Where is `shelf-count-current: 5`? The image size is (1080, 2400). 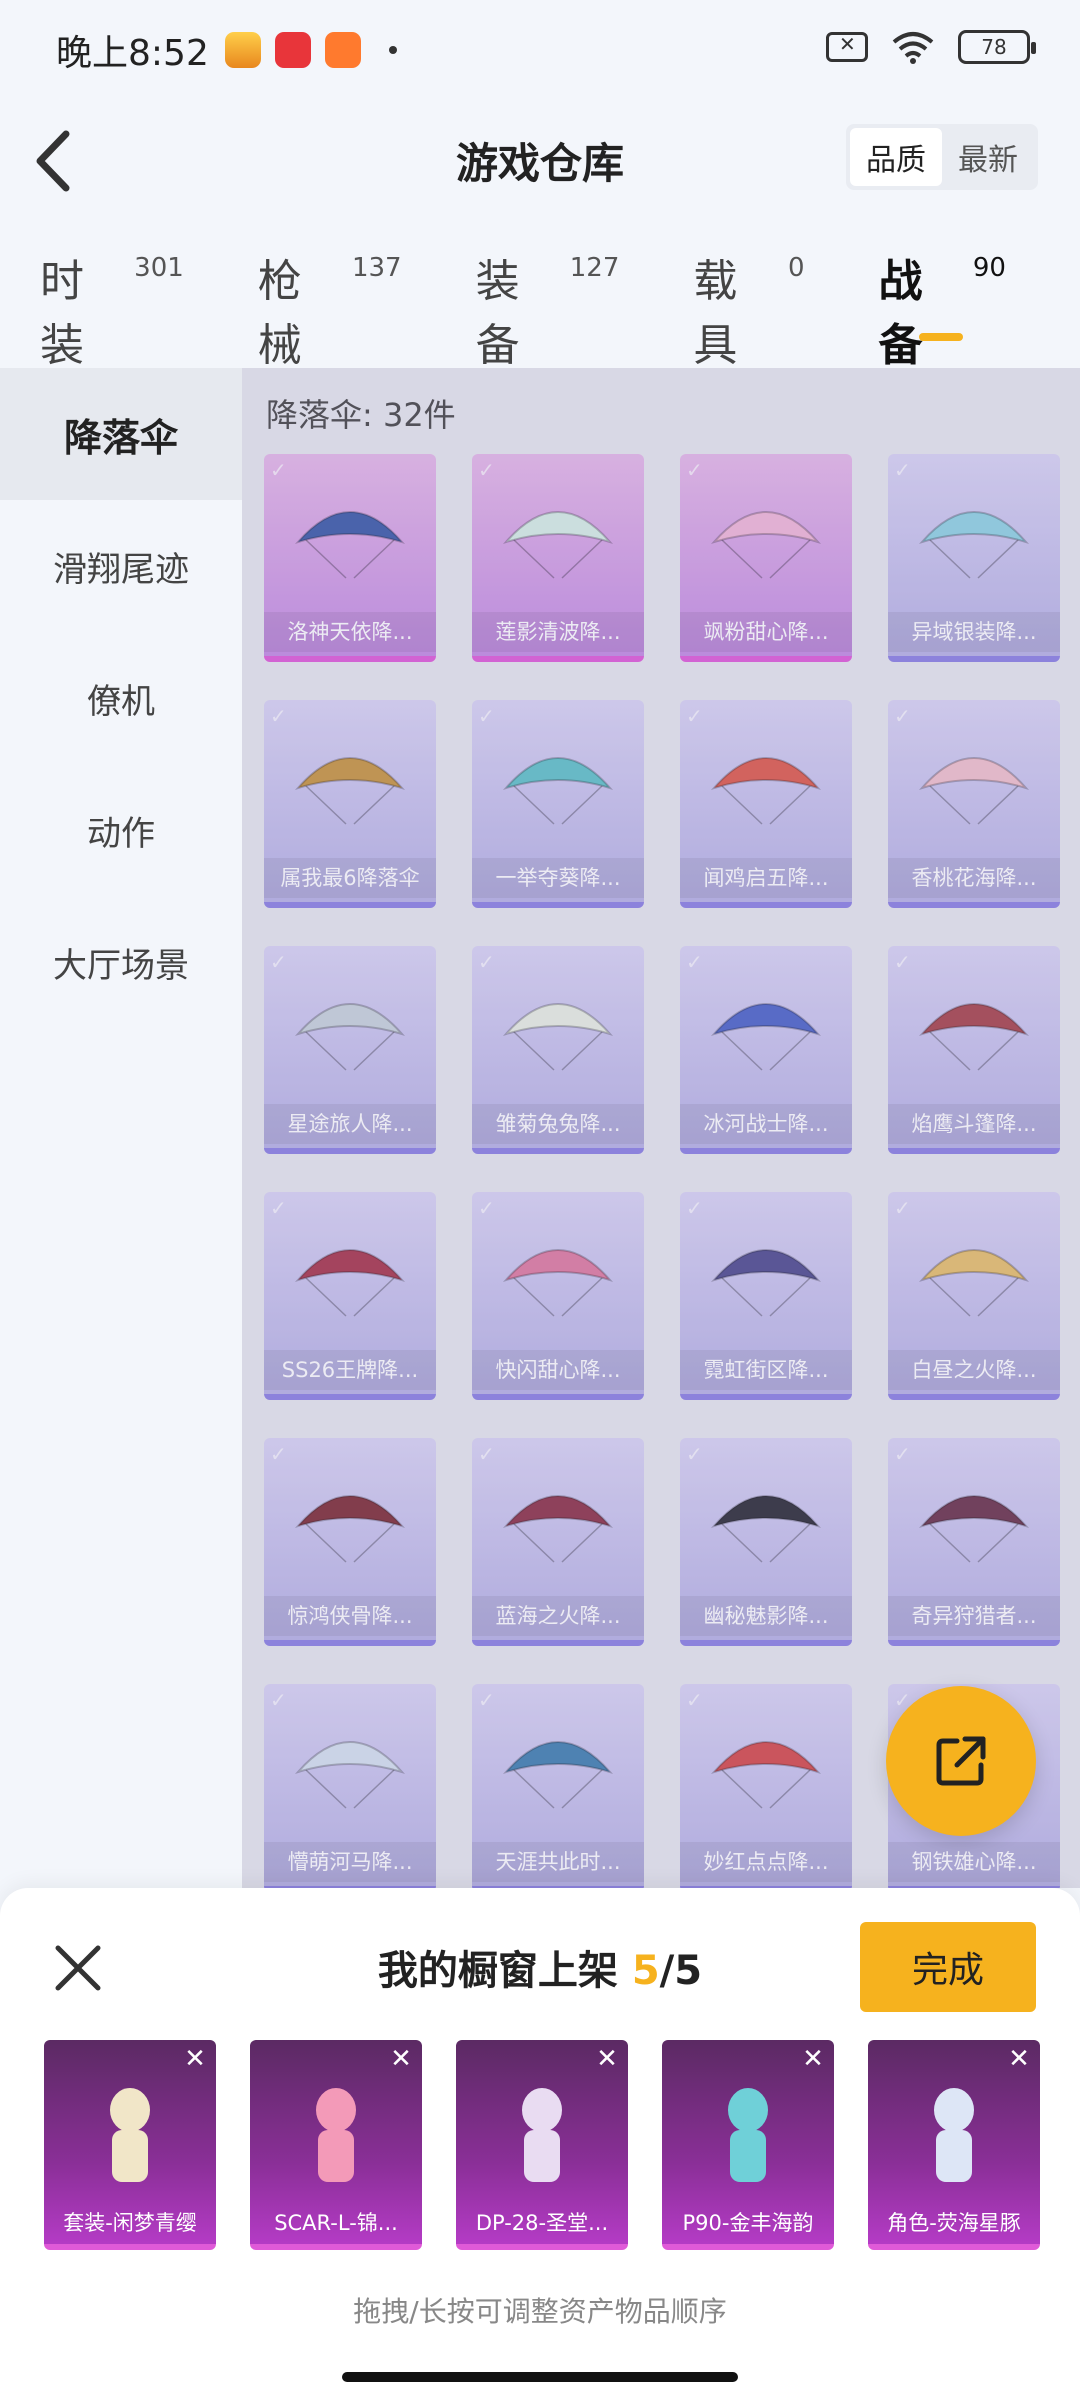 shelf-count-current: 5 is located at coordinates (645, 1971).